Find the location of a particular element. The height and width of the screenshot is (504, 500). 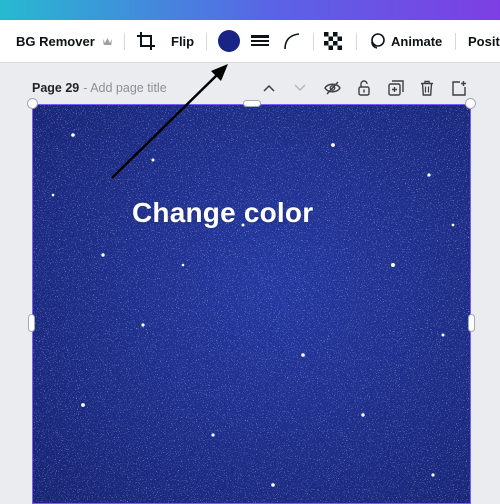

color-button is located at coordinates (229, 41).